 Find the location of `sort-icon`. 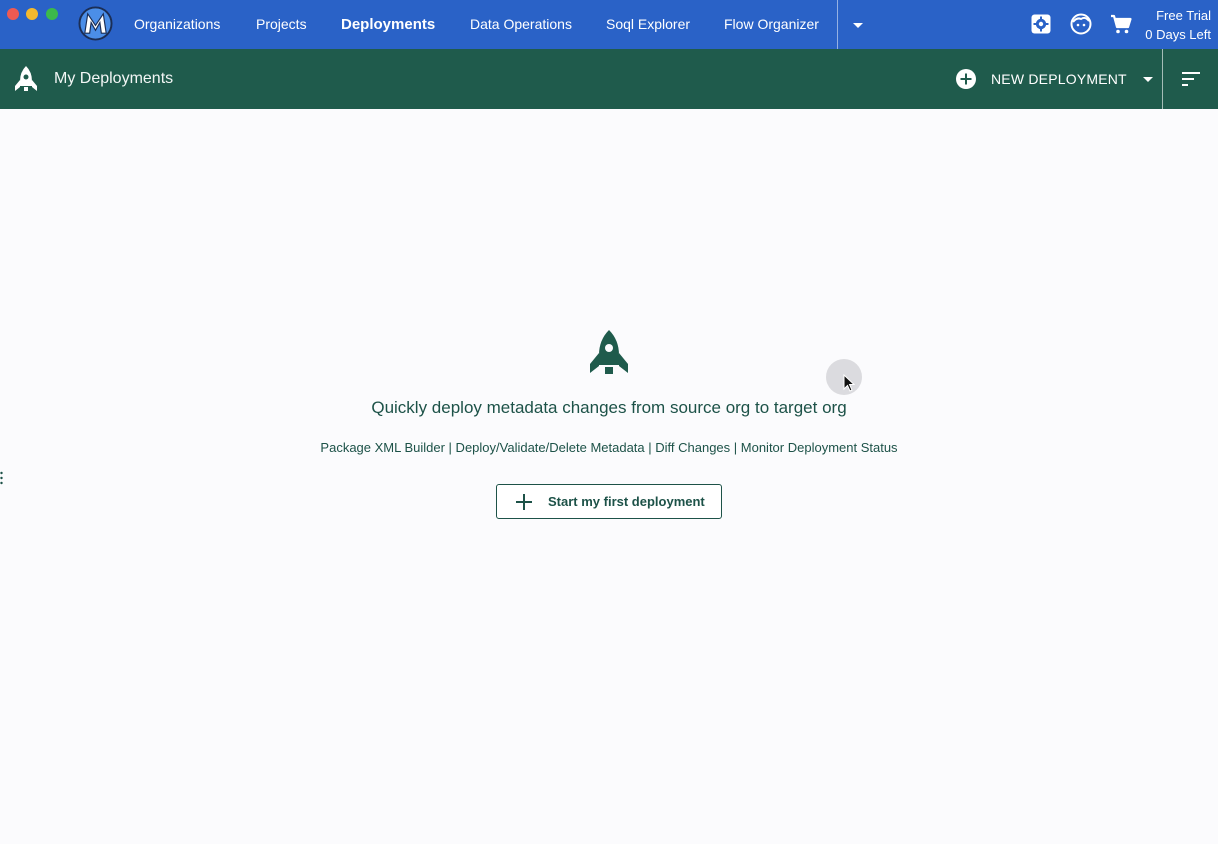

sort-icon is located at coordinates (1191, 79).